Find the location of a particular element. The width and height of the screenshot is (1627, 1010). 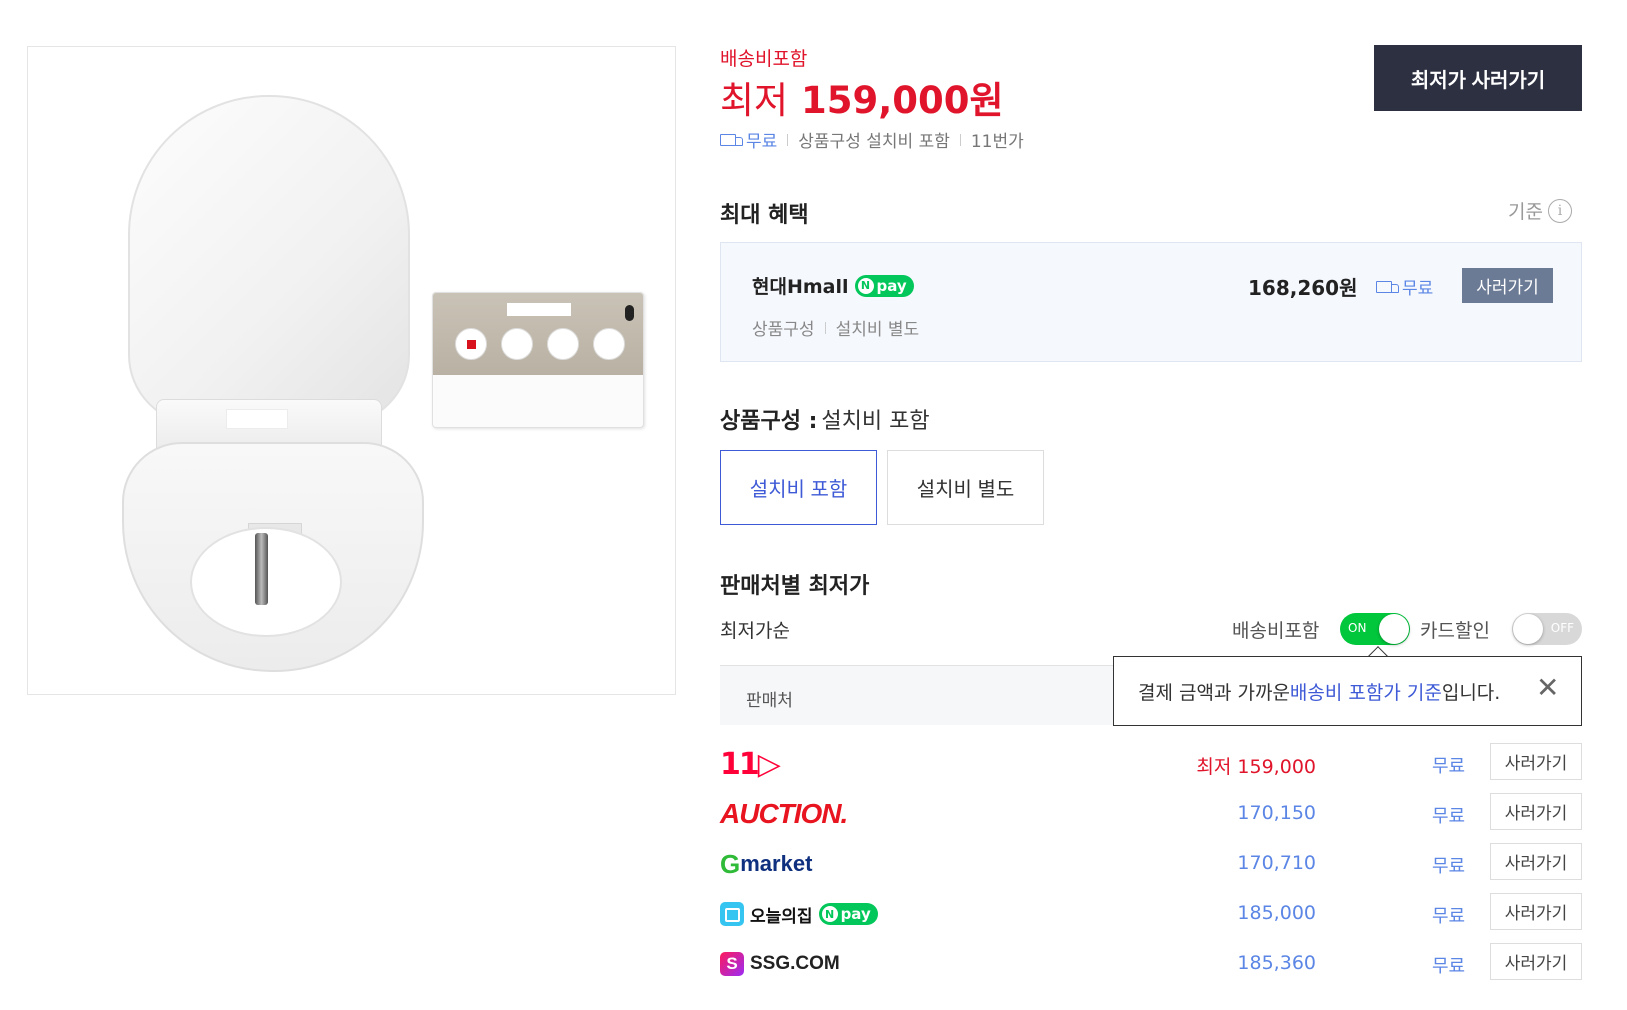

benefit-mall-name: 현대Hmall is located at coordinates (800, 287).